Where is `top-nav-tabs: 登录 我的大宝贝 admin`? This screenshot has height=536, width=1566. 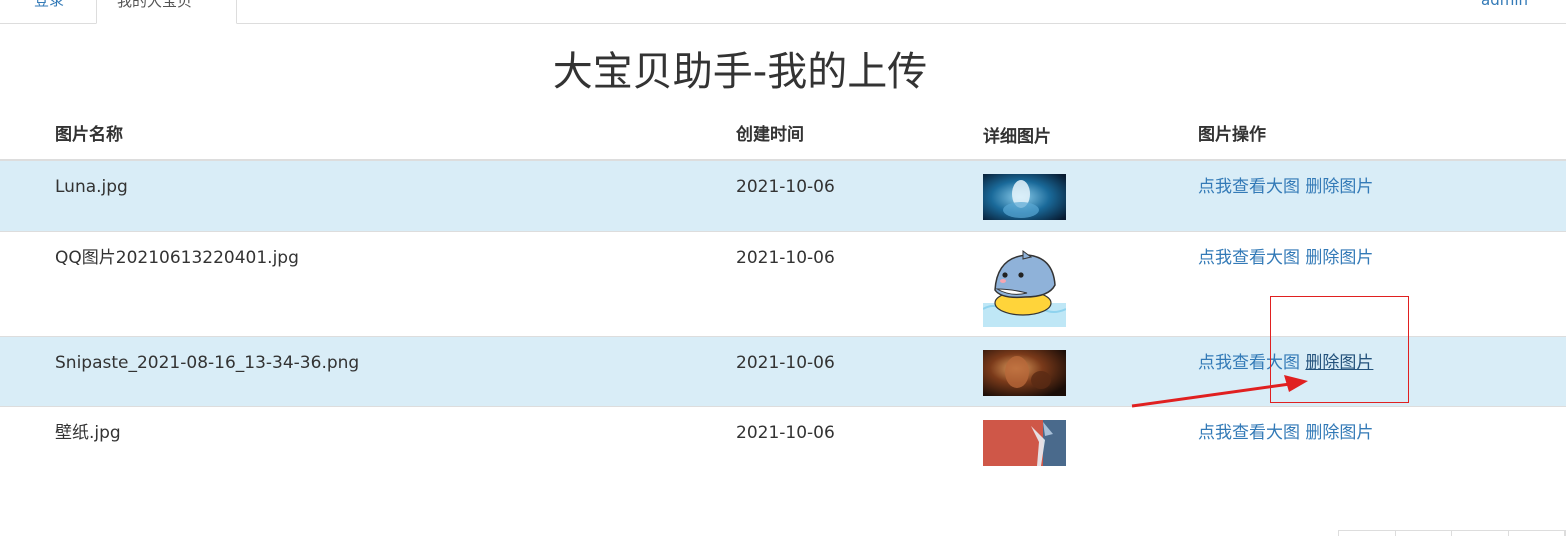
top-nav-tabs: 登录 我的大宝贝 admin is located at coordinates (783, 12).